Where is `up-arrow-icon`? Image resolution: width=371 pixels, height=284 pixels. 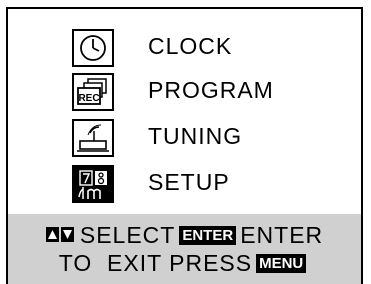 up-arrow-icon is located at coordinates (52, 235).